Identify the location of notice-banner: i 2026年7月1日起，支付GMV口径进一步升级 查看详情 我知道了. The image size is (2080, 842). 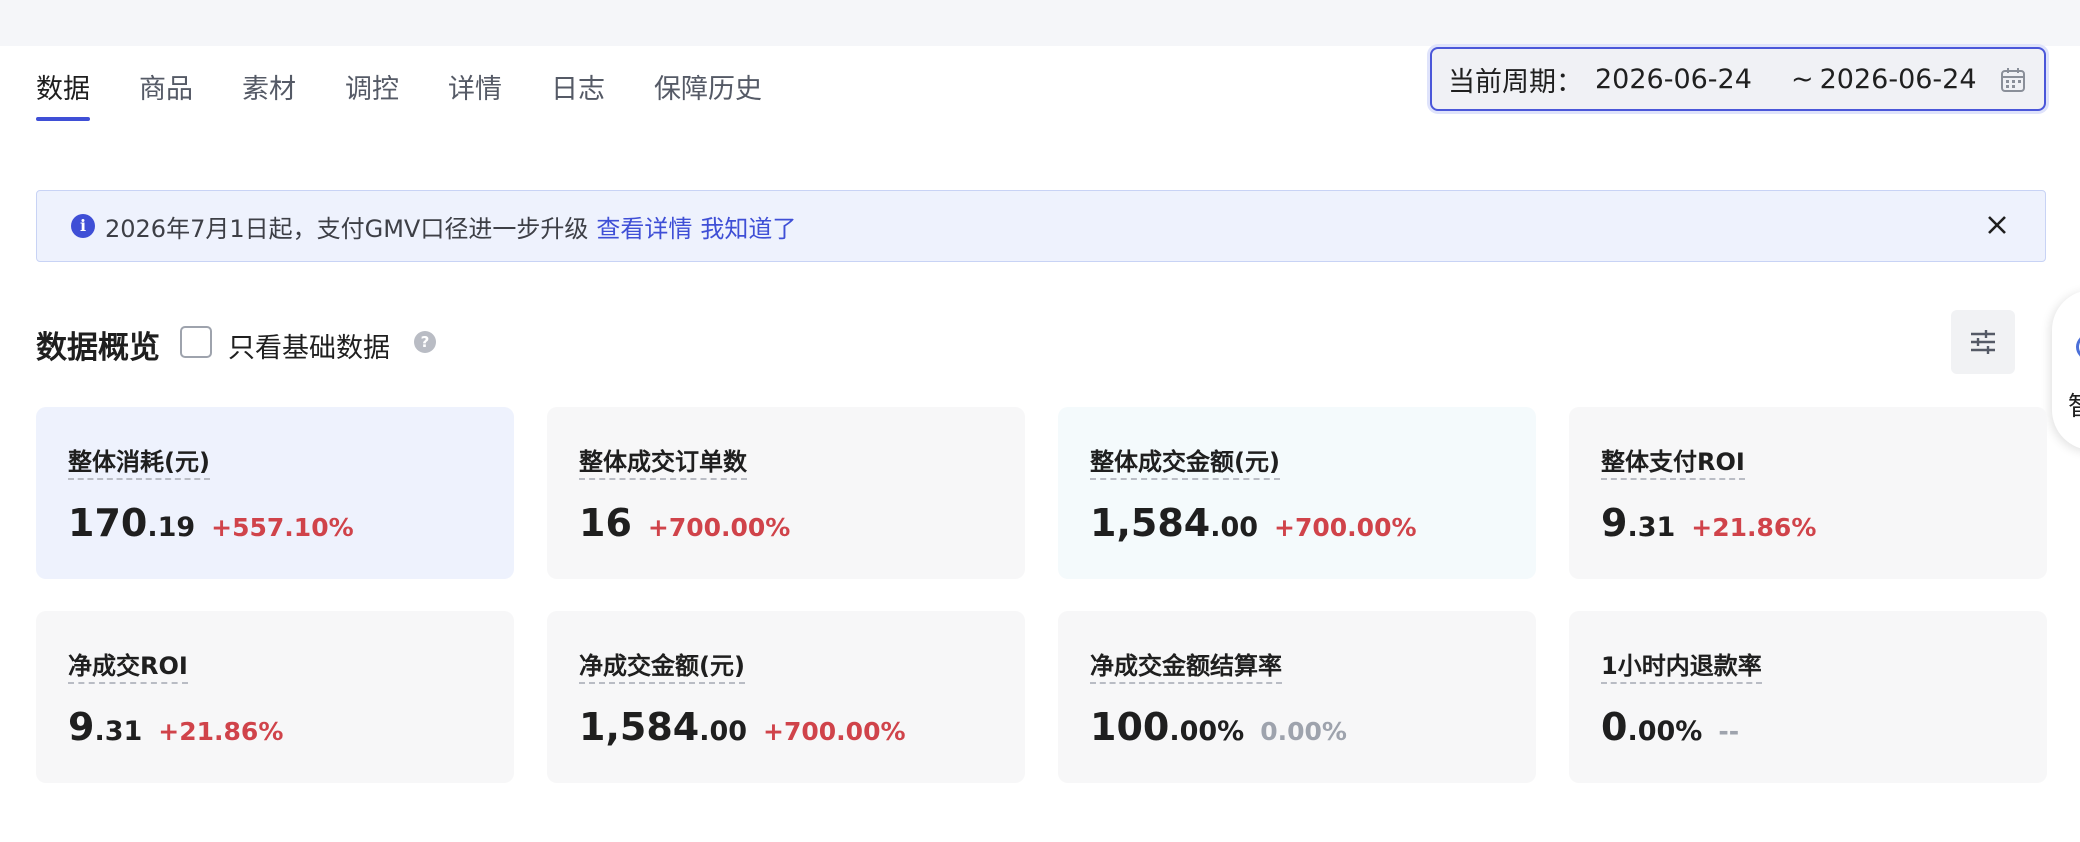
(1041, 226).